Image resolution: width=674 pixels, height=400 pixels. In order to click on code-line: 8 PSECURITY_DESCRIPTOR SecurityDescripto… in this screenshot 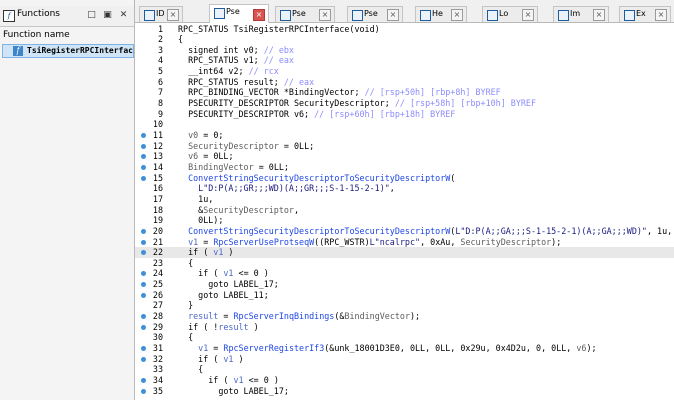, I will do `click(404, 103)`.